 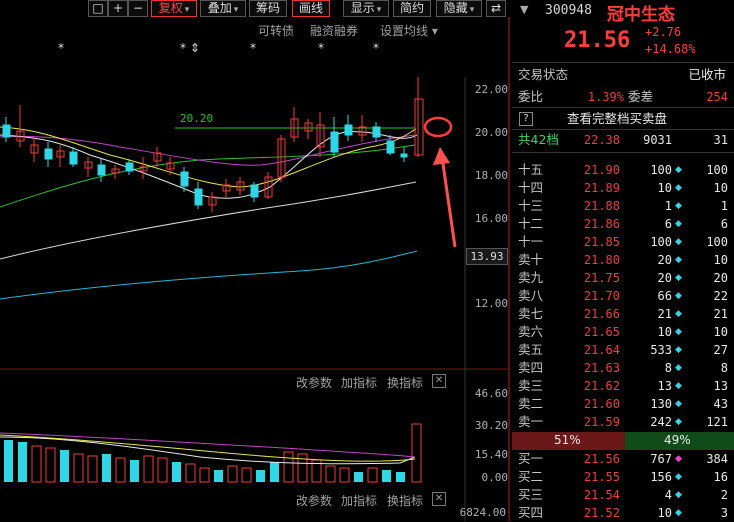 What do you see at coordinates (170, 8) in the screenshot?
I see `fuquan-label: 复权` at bounding box center [170, 8].